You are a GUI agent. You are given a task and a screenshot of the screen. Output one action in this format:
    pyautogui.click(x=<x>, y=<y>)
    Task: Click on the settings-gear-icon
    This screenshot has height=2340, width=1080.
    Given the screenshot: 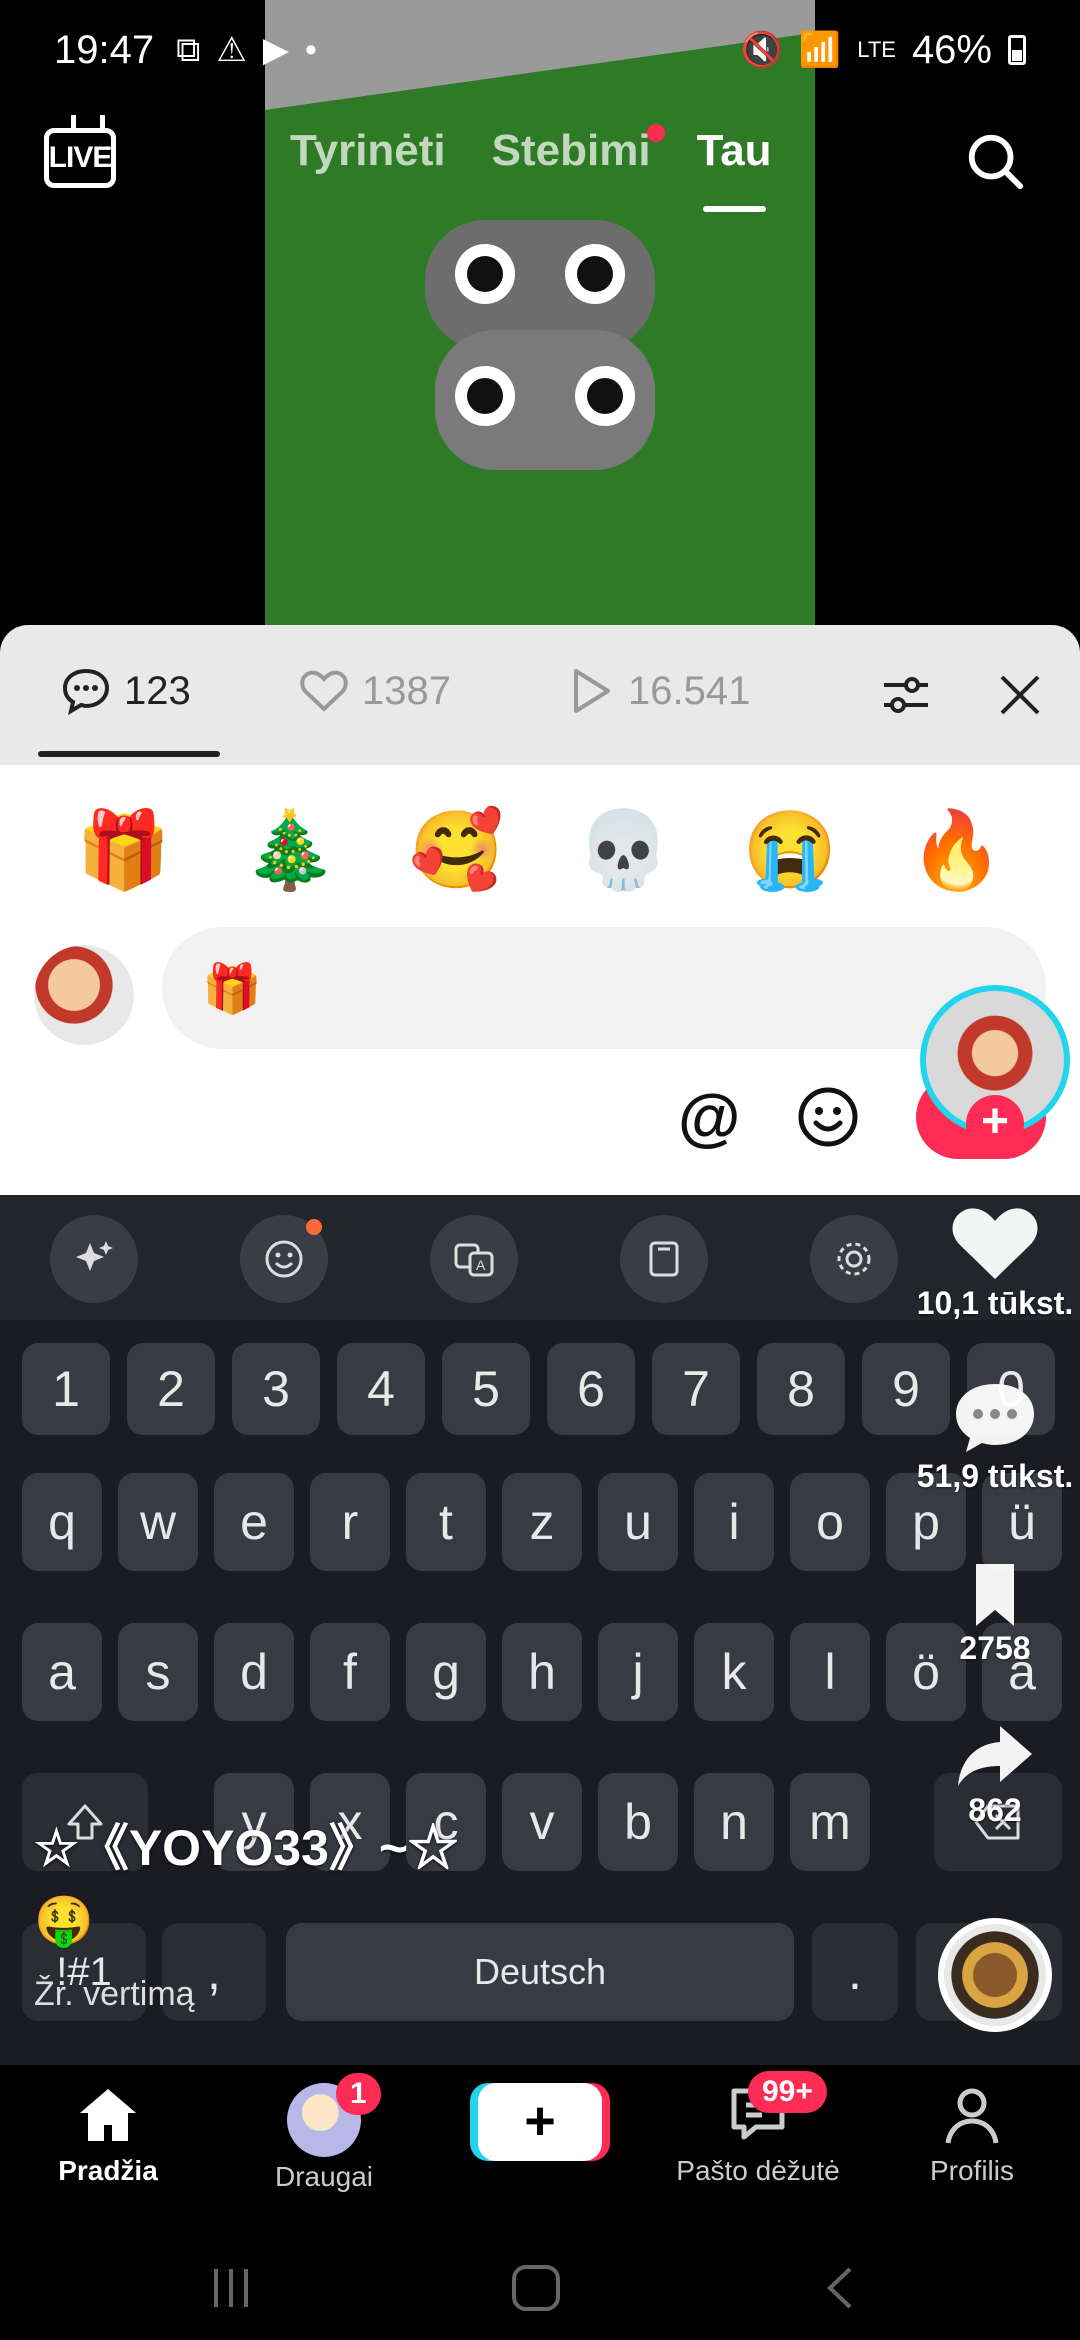 What is the action you would take?
    pyautogui.click(x=854, y=1259)
    